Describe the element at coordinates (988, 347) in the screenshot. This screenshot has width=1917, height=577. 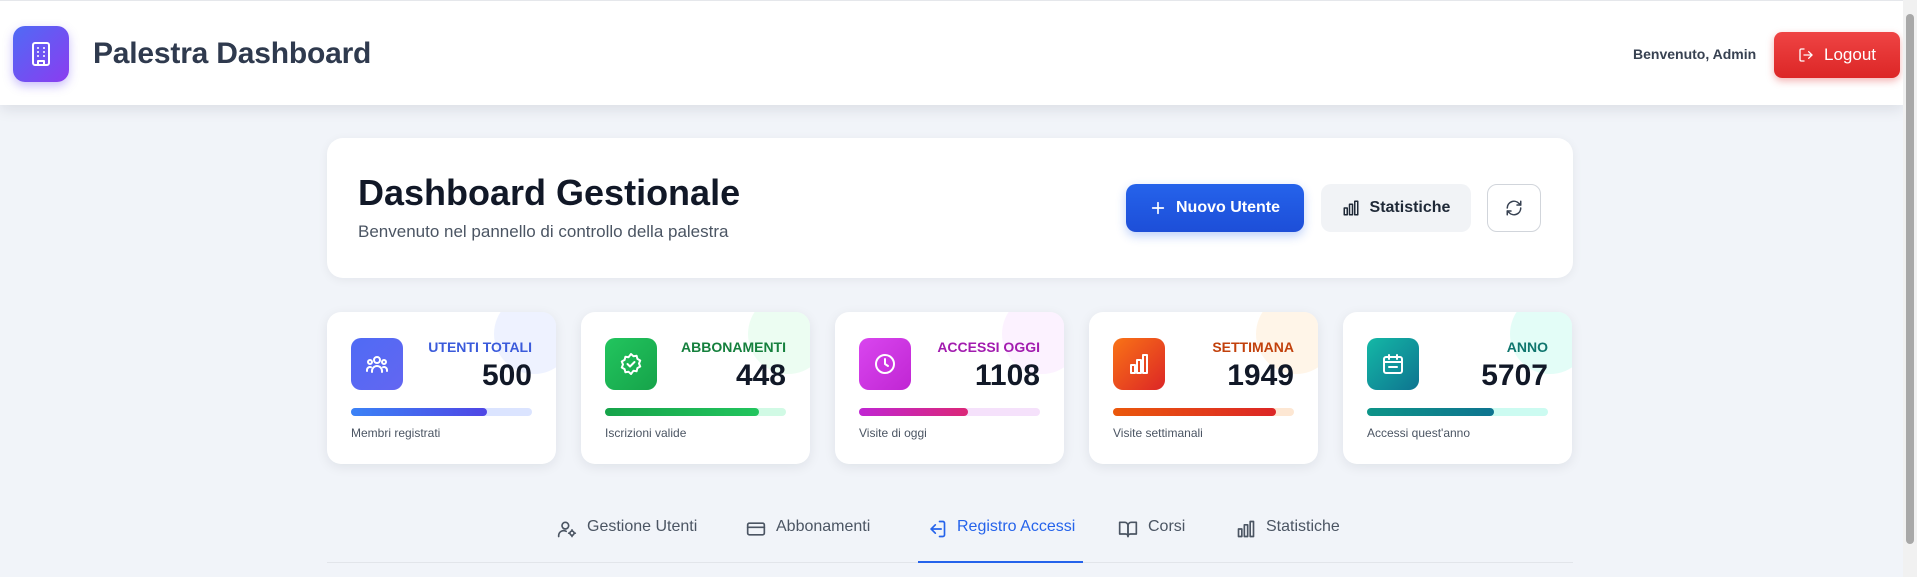
I see `stat-label: ACCESSI OGGI` at that location.